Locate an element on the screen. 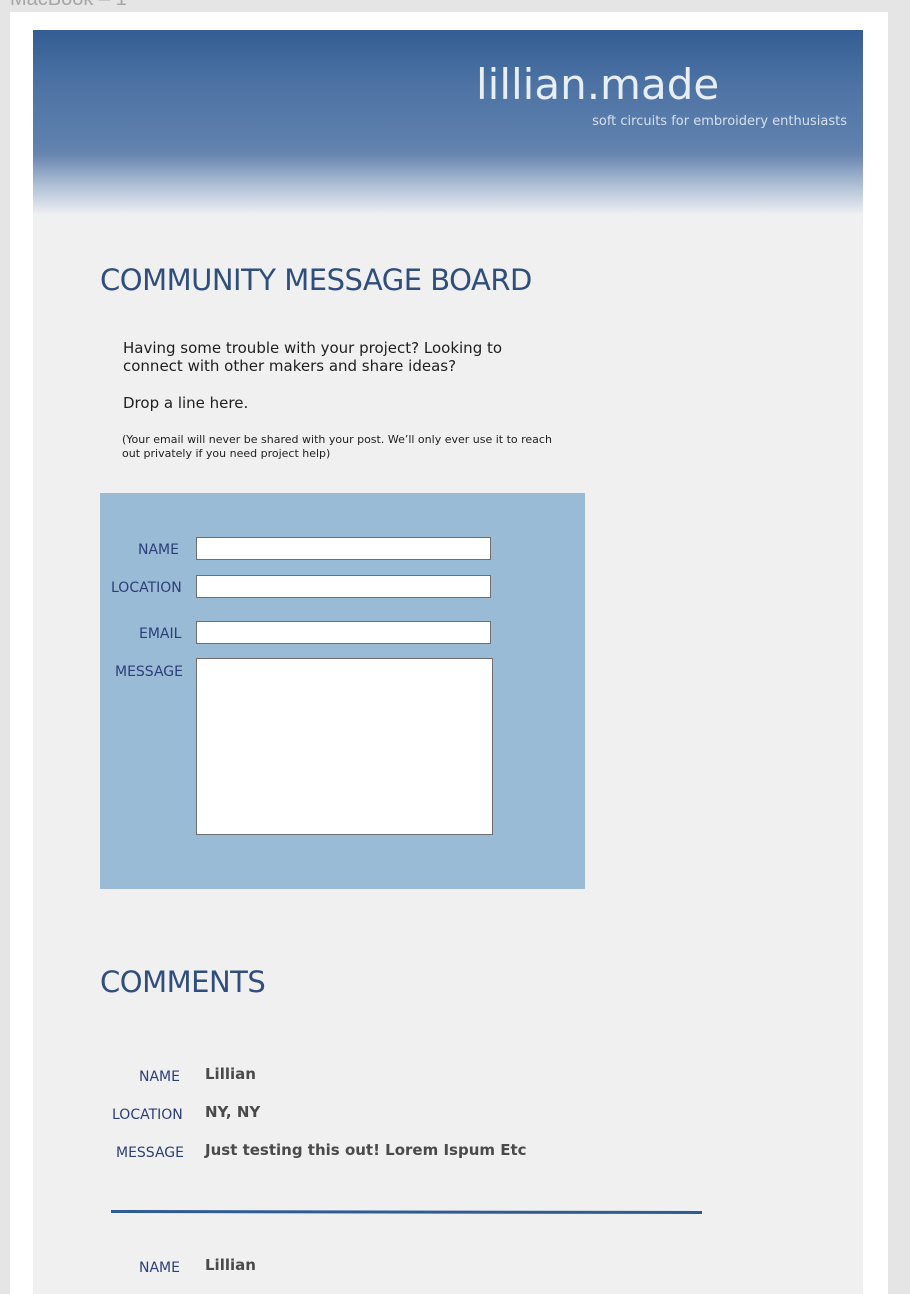  comment-location: NY, NY is located at coordinates (233, 1112).